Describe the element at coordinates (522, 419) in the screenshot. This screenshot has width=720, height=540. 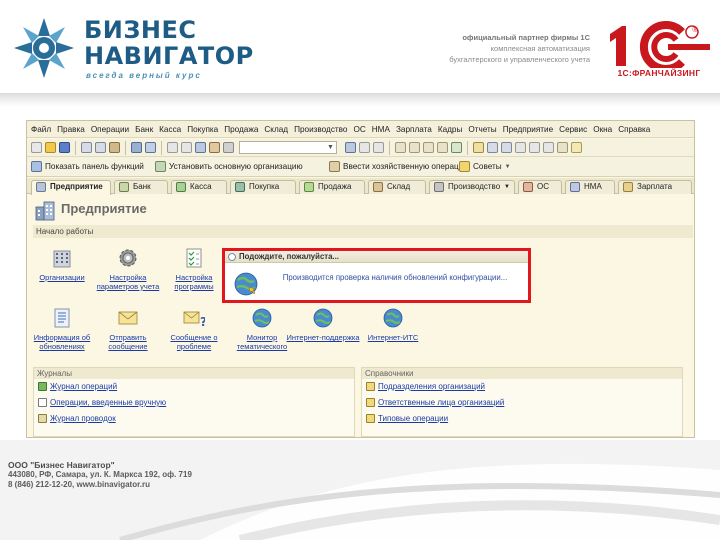
I see `link-typical-operations: Типовые операции` at that location.